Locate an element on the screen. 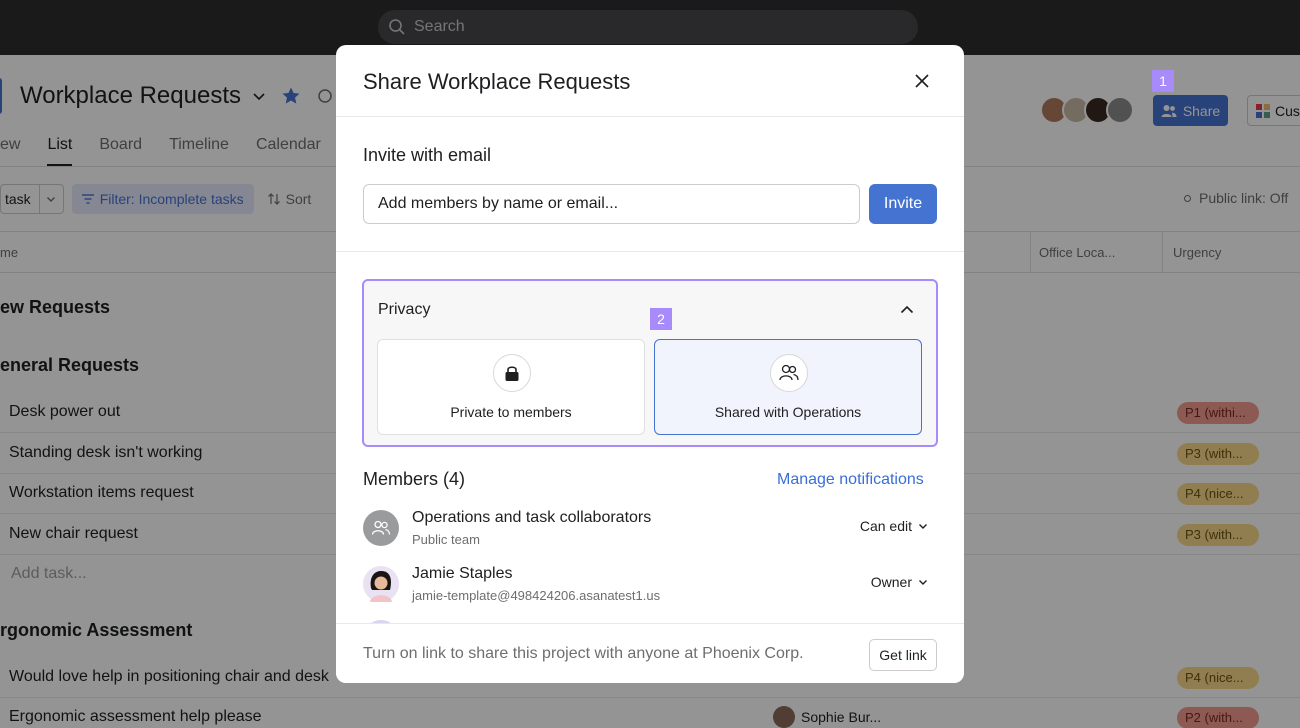 This screenshot has width=1300, height=728. avatar is located at coordinates (381, 584).